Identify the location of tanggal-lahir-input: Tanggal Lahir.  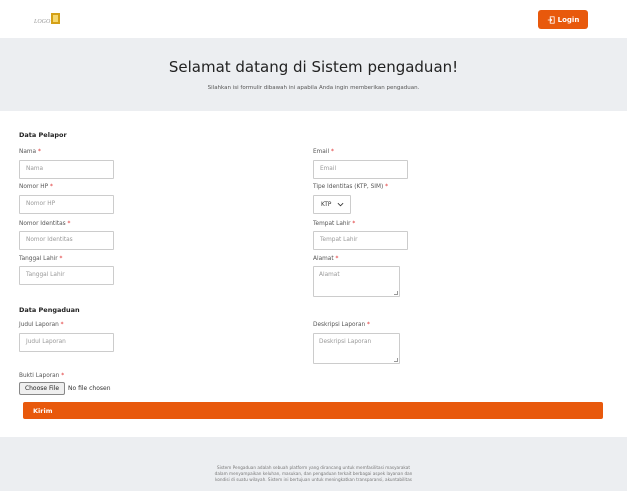
(66, 275).